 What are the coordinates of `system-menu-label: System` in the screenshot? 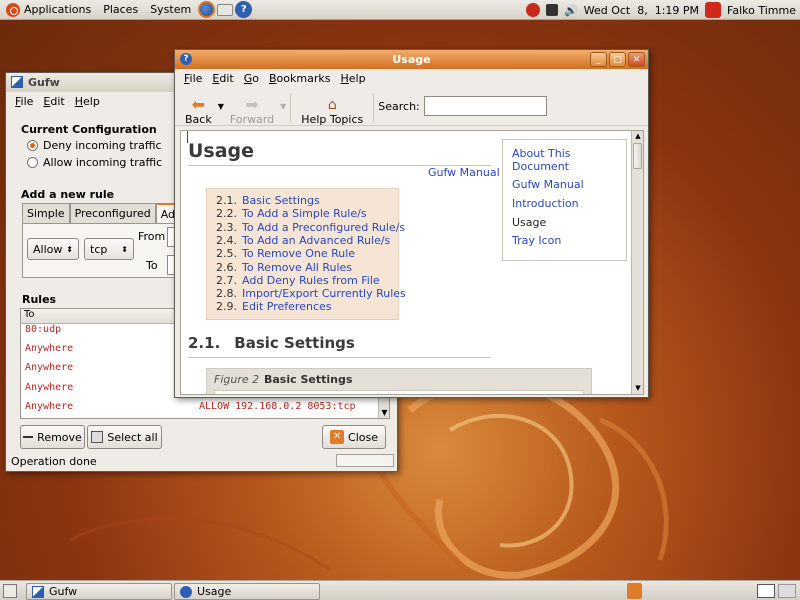 It's located at (171, 9).